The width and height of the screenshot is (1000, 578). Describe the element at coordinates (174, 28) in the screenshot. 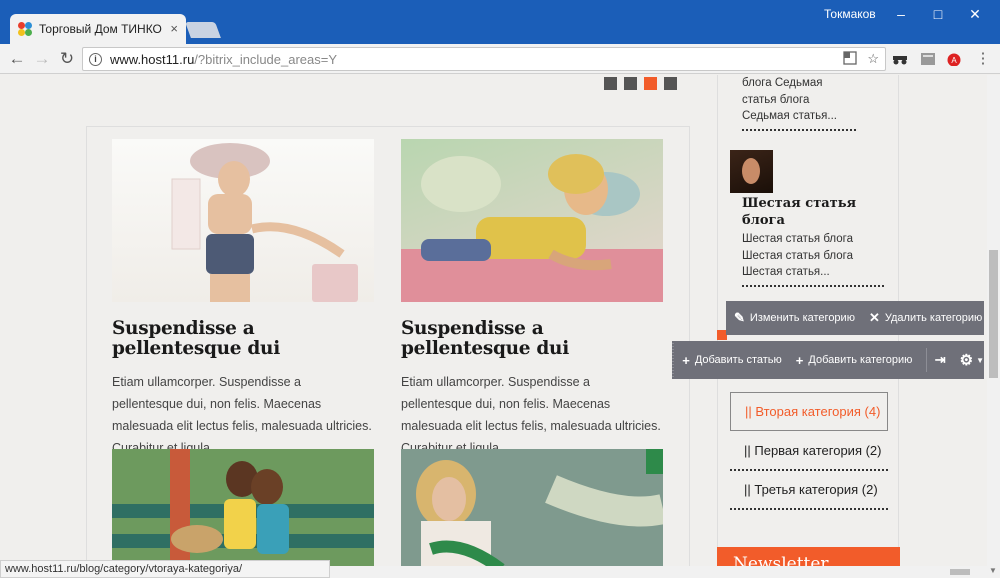

I see `tab-close-icon: ×` at that location.